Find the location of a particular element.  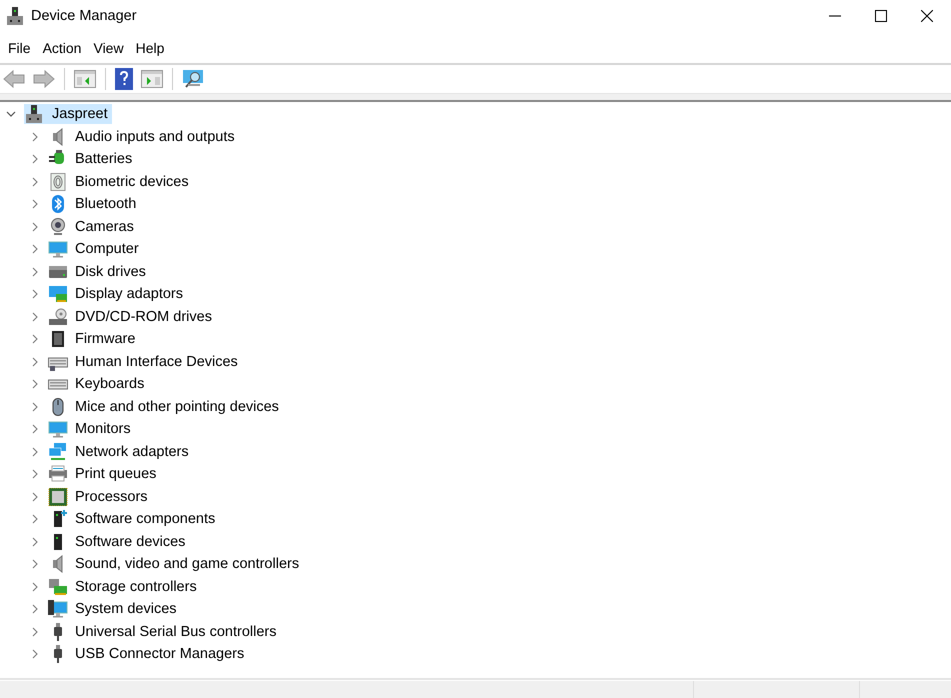

device-category: System devices is located at coordinates (126, 609).